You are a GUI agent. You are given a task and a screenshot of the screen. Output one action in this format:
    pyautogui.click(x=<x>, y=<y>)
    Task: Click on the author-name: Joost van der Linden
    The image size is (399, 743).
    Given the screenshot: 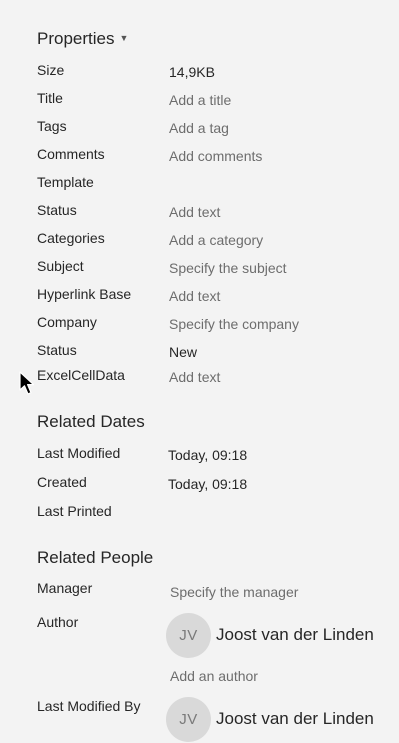 What is the action you would take?
    pyautogui.click(x=295, y=634)
    